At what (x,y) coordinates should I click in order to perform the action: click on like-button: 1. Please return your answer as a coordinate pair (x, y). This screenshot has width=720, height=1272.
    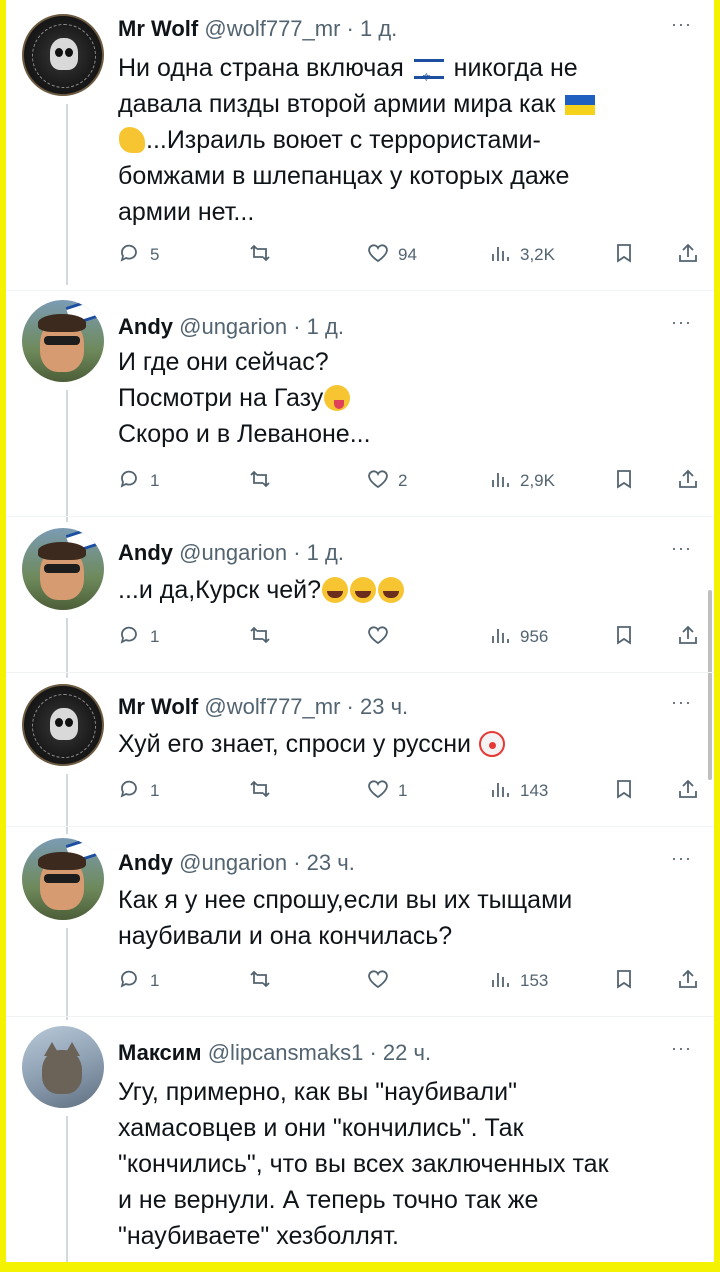
    Looking at the image, I should click on (386, 791).